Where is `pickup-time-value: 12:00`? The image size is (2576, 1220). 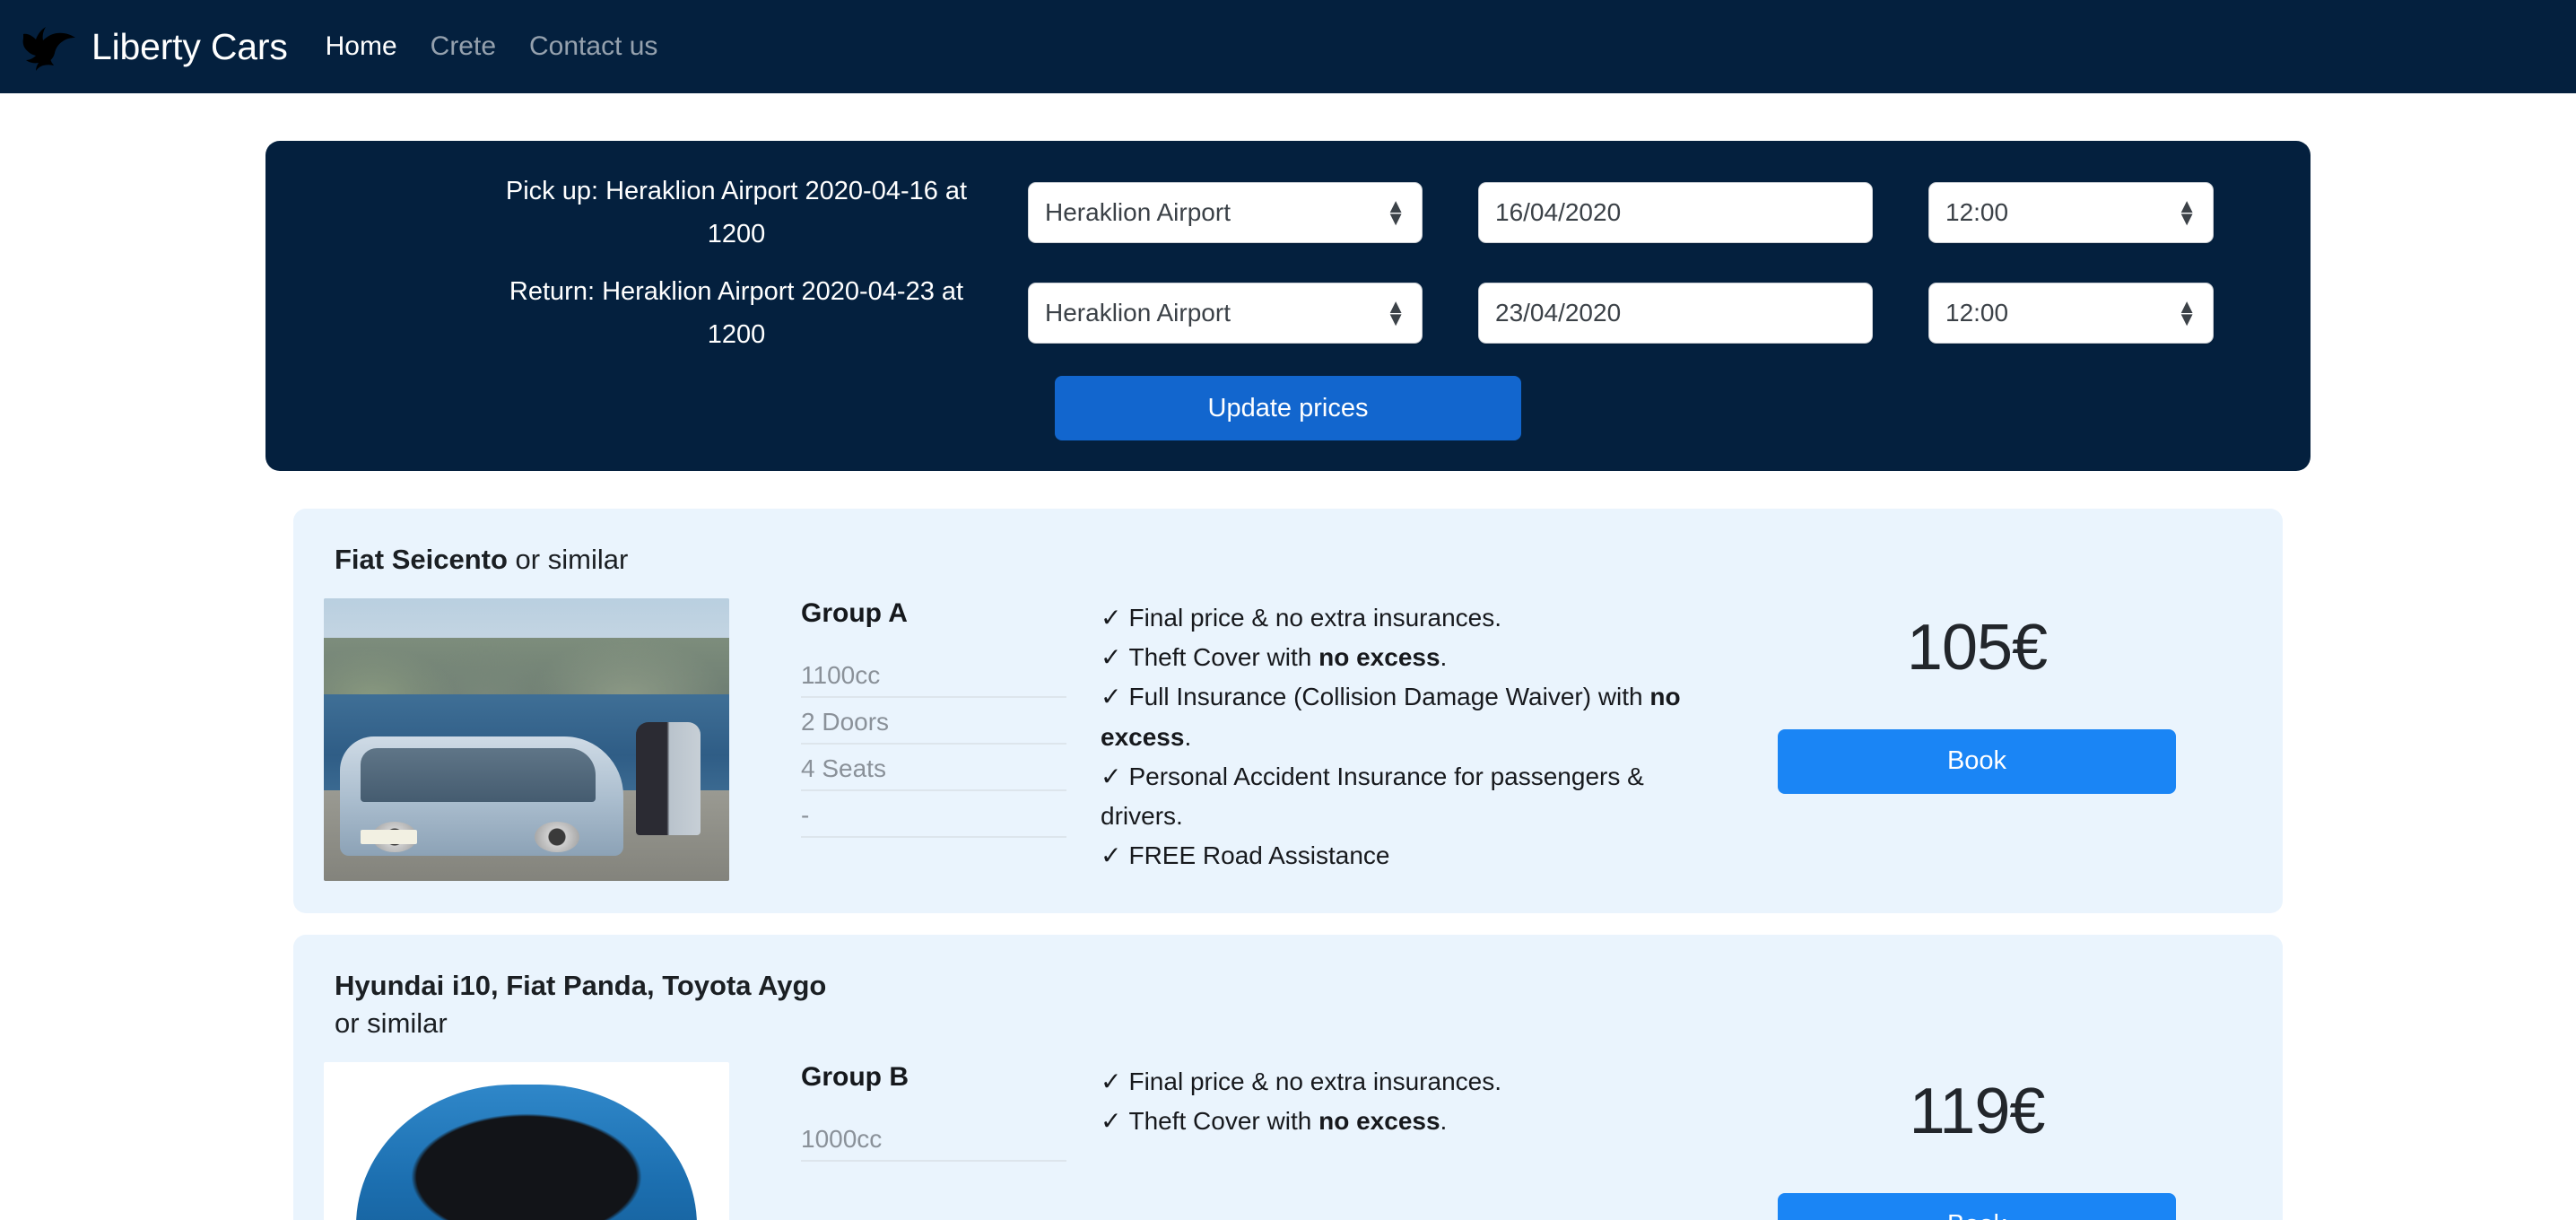 pickup-time-value: 12:00 is located at coordinates (1977, 212).